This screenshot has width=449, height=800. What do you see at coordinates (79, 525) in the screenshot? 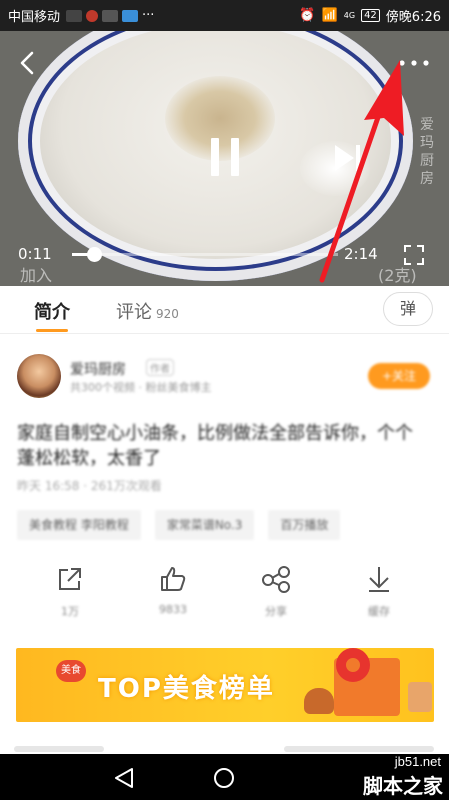
I see `tag-chip: 美食教程 李阳教程` at bounding box center [79, 525].